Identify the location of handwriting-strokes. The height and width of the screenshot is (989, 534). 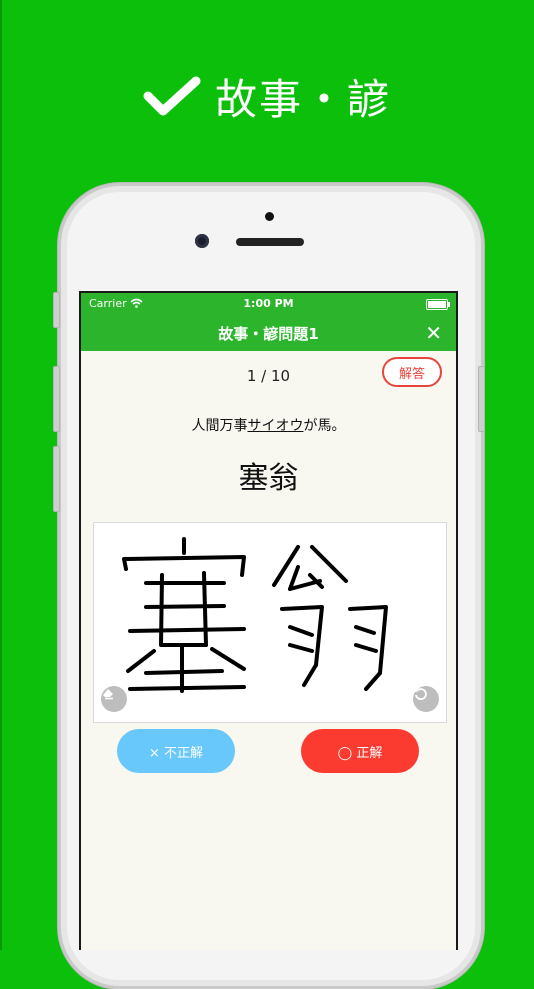
(255, 615).